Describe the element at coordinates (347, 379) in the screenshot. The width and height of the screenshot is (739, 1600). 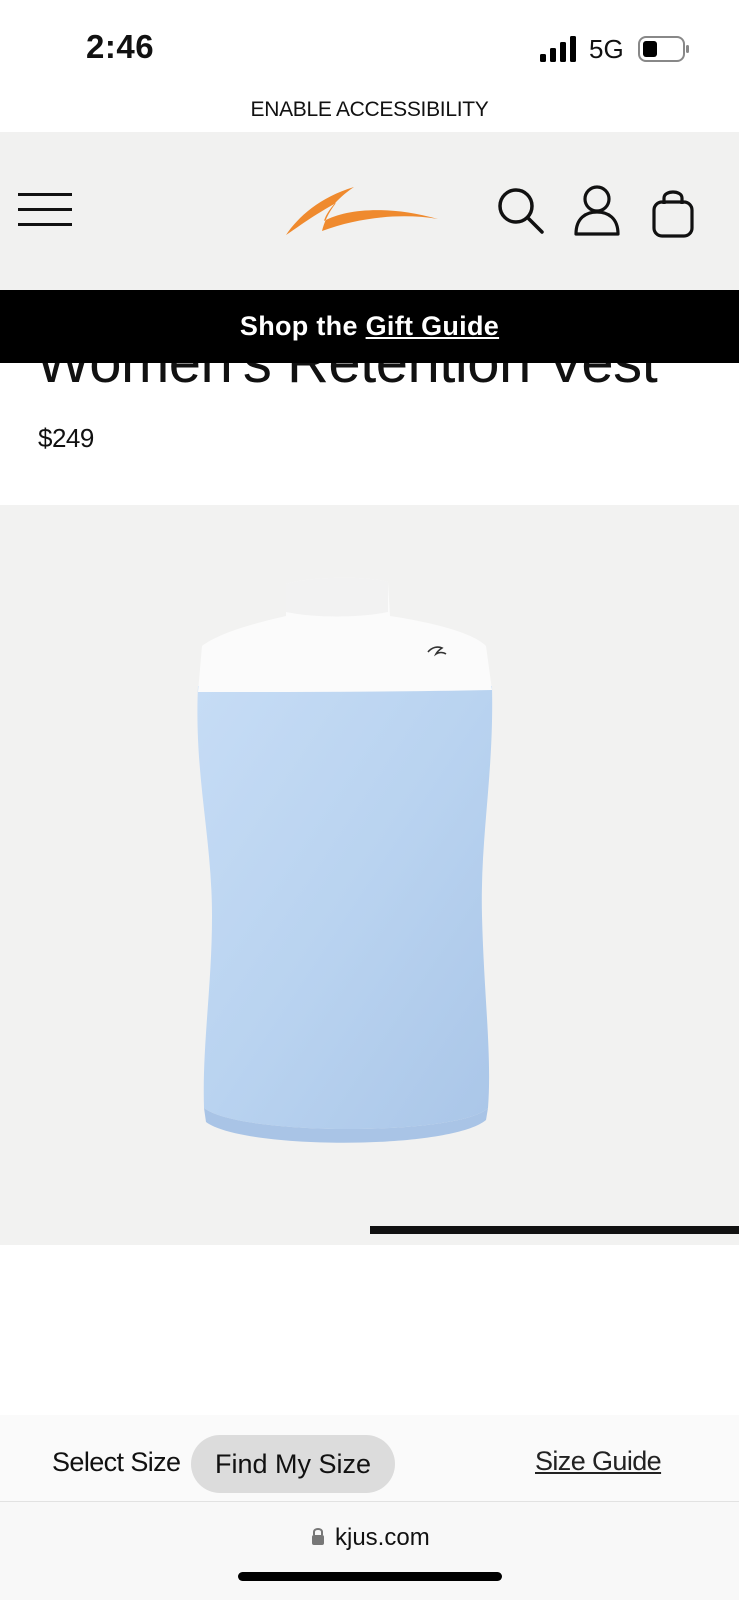
I see `product-title: Women's Retention Vest` at that location.